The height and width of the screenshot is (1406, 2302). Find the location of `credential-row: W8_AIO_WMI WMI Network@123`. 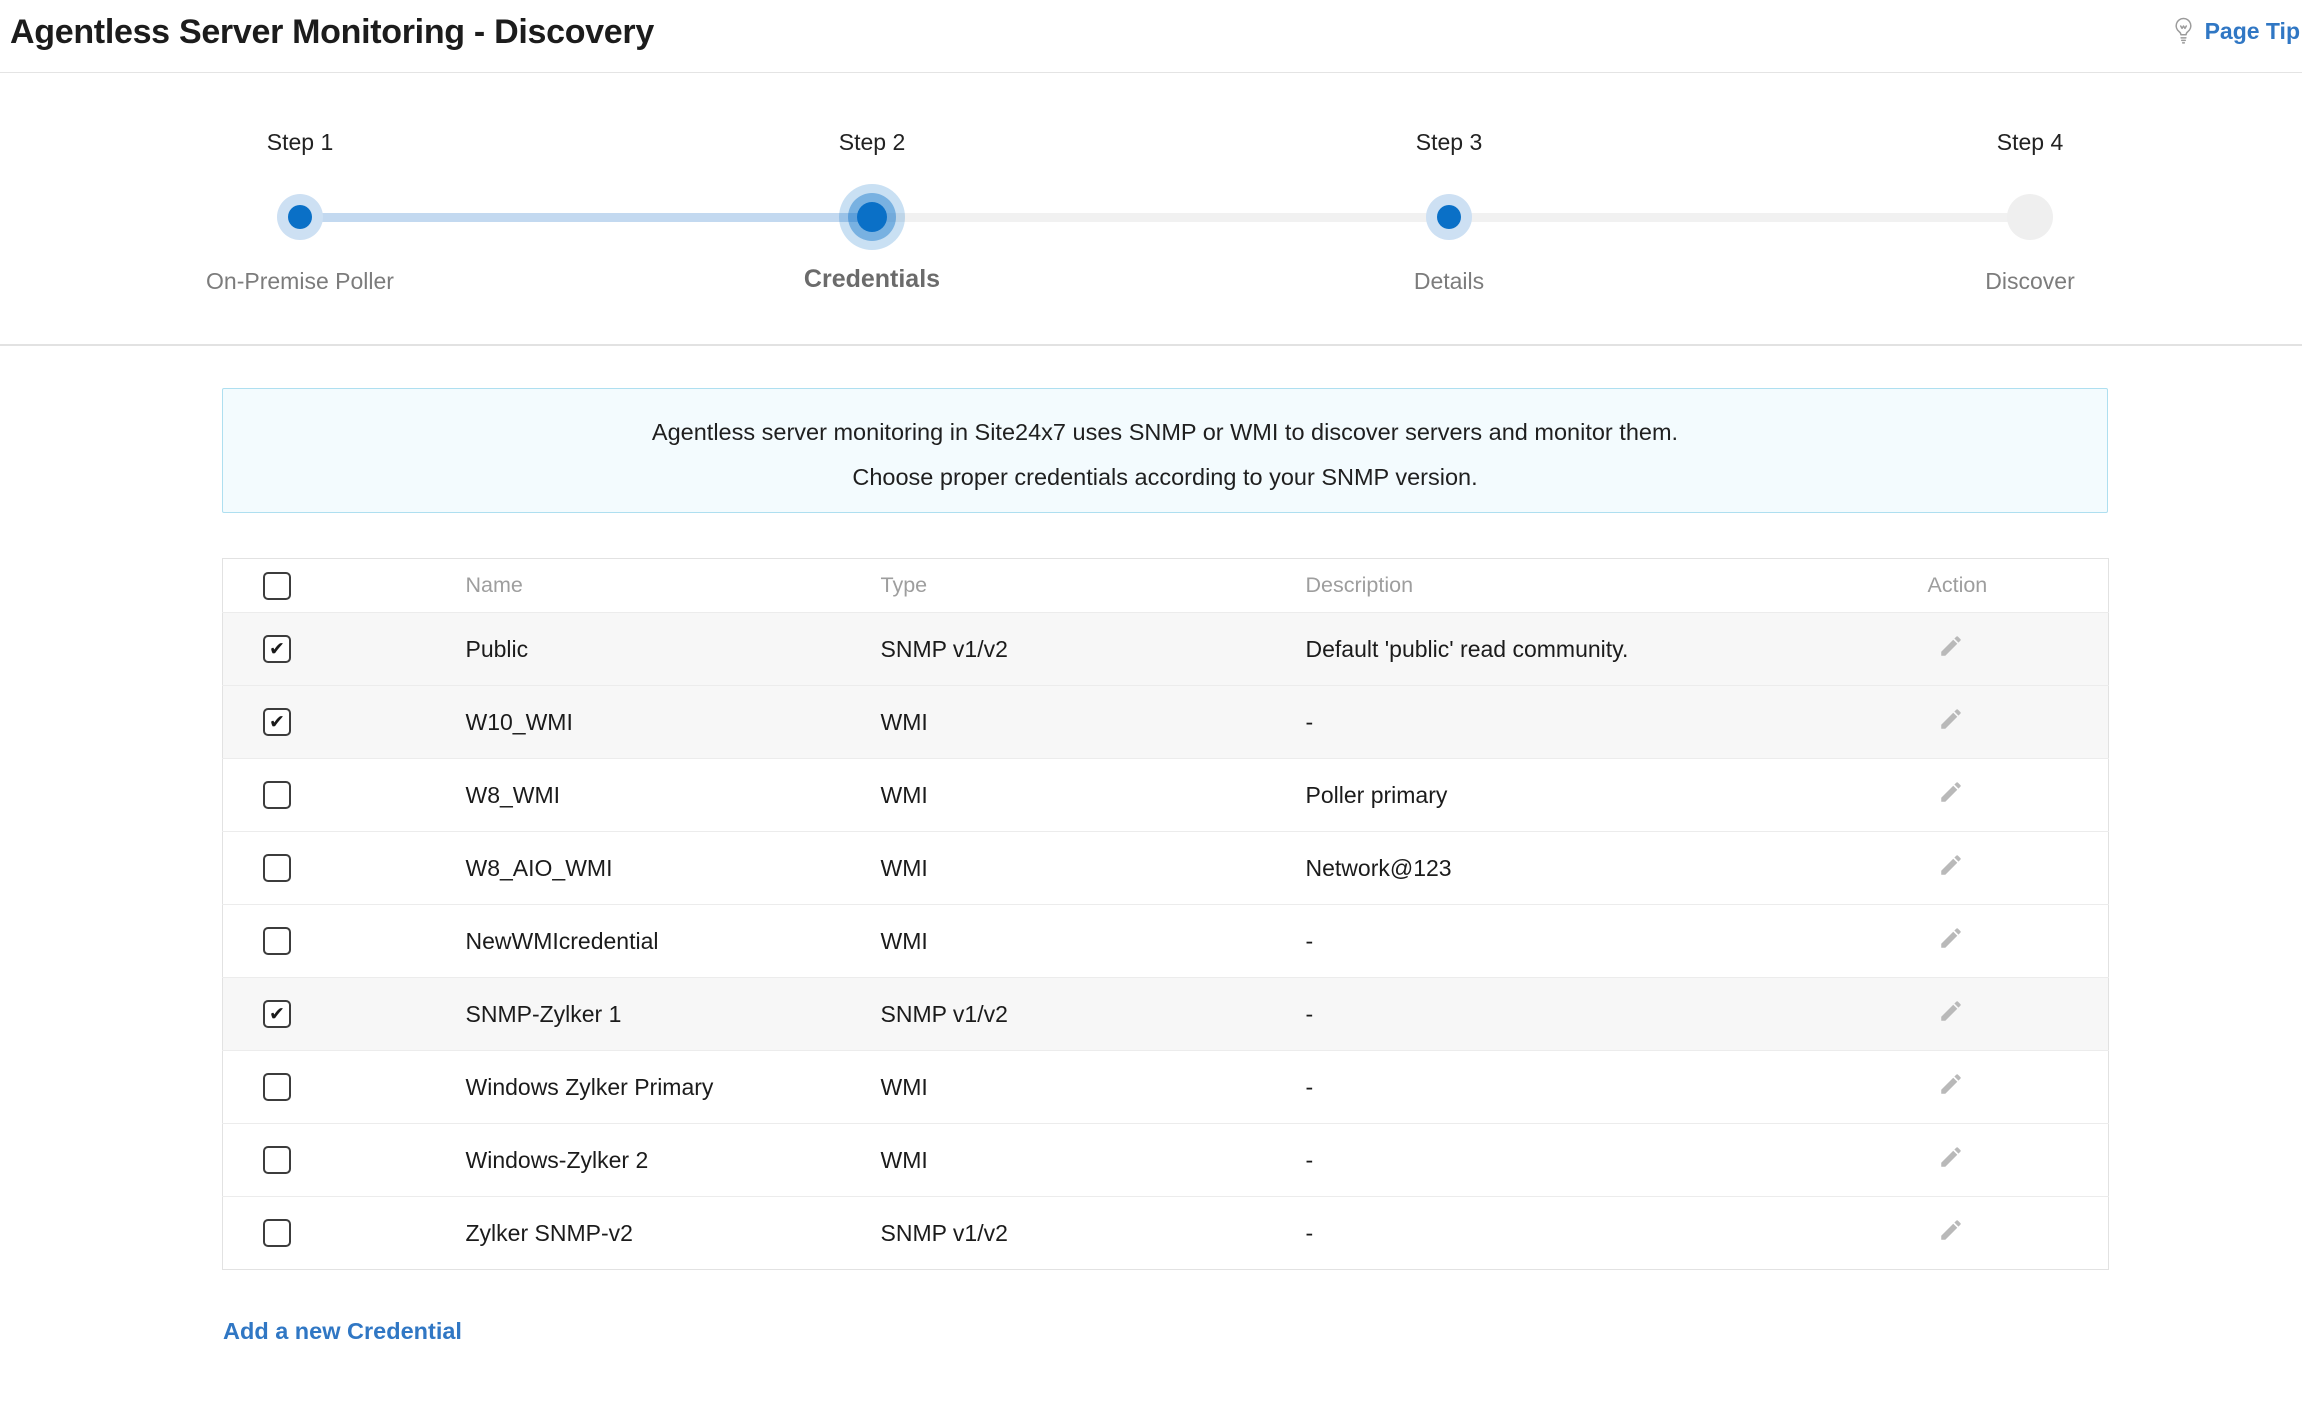

credential-row: W8_AIO_WMI WMI Network@123 is located at coordinates (1165, 868).